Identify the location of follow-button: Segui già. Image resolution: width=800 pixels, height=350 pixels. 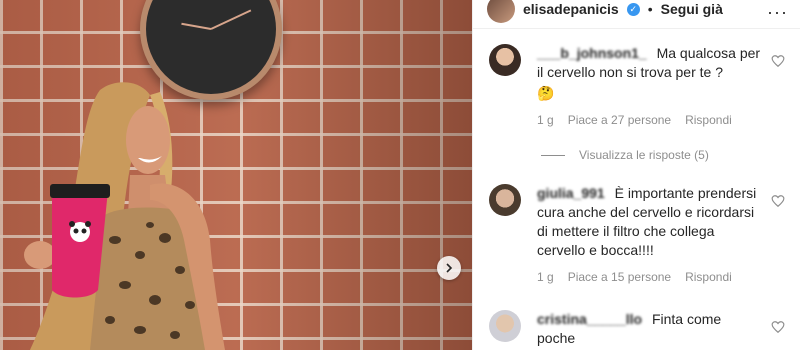
(692, 9).